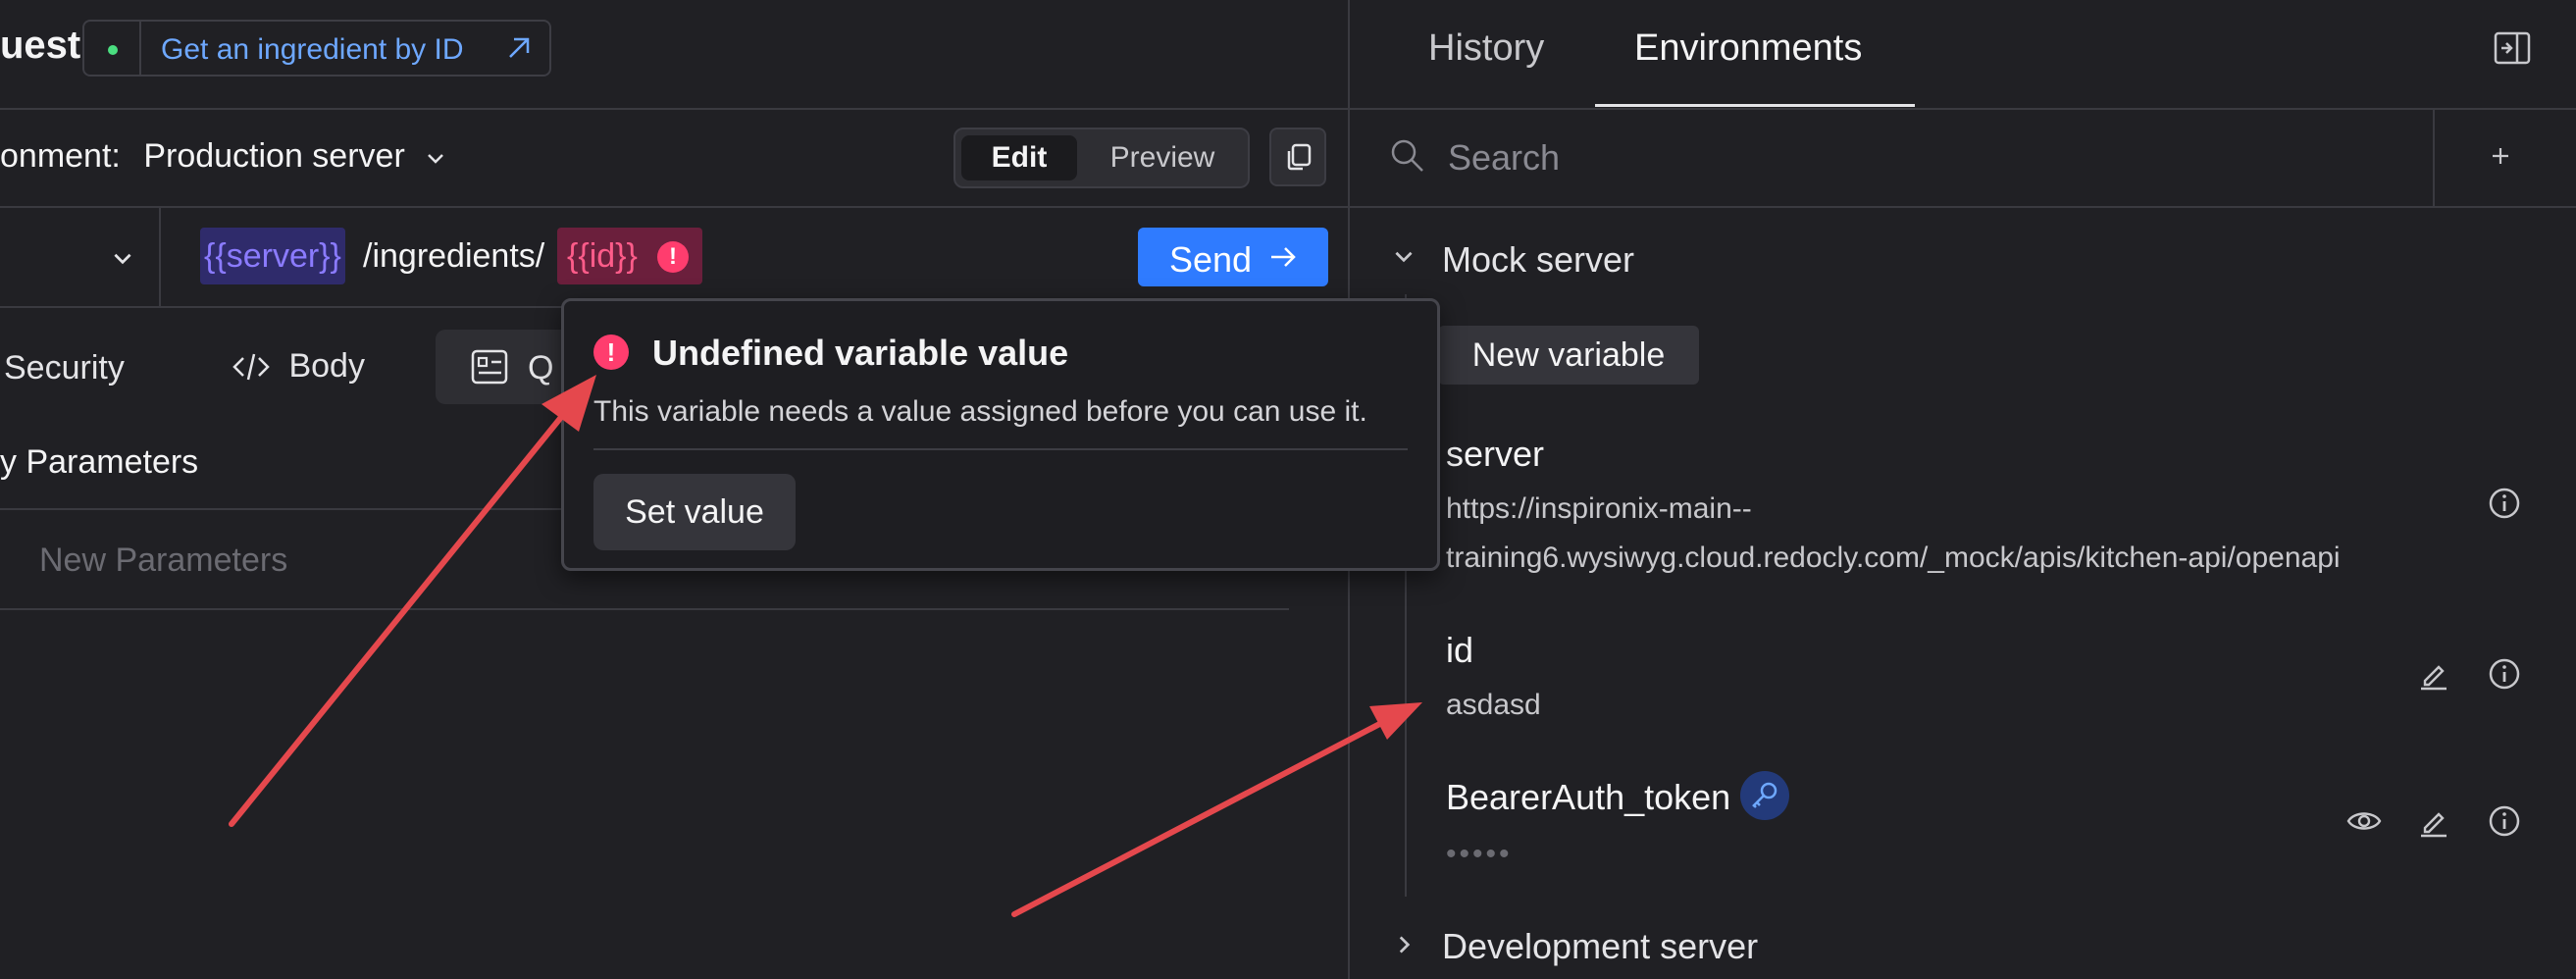  Describe the element at coordinates (326, 366) in the screenshot. I see `tab-body-label: Body` at that location.